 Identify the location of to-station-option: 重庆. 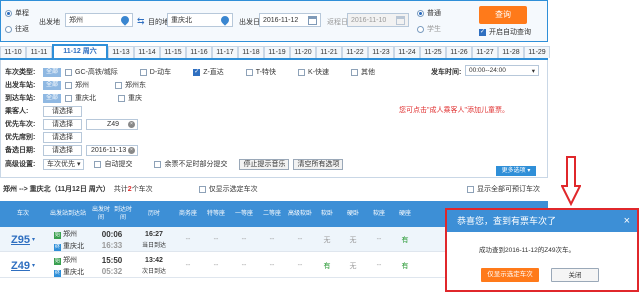
(130, 98).